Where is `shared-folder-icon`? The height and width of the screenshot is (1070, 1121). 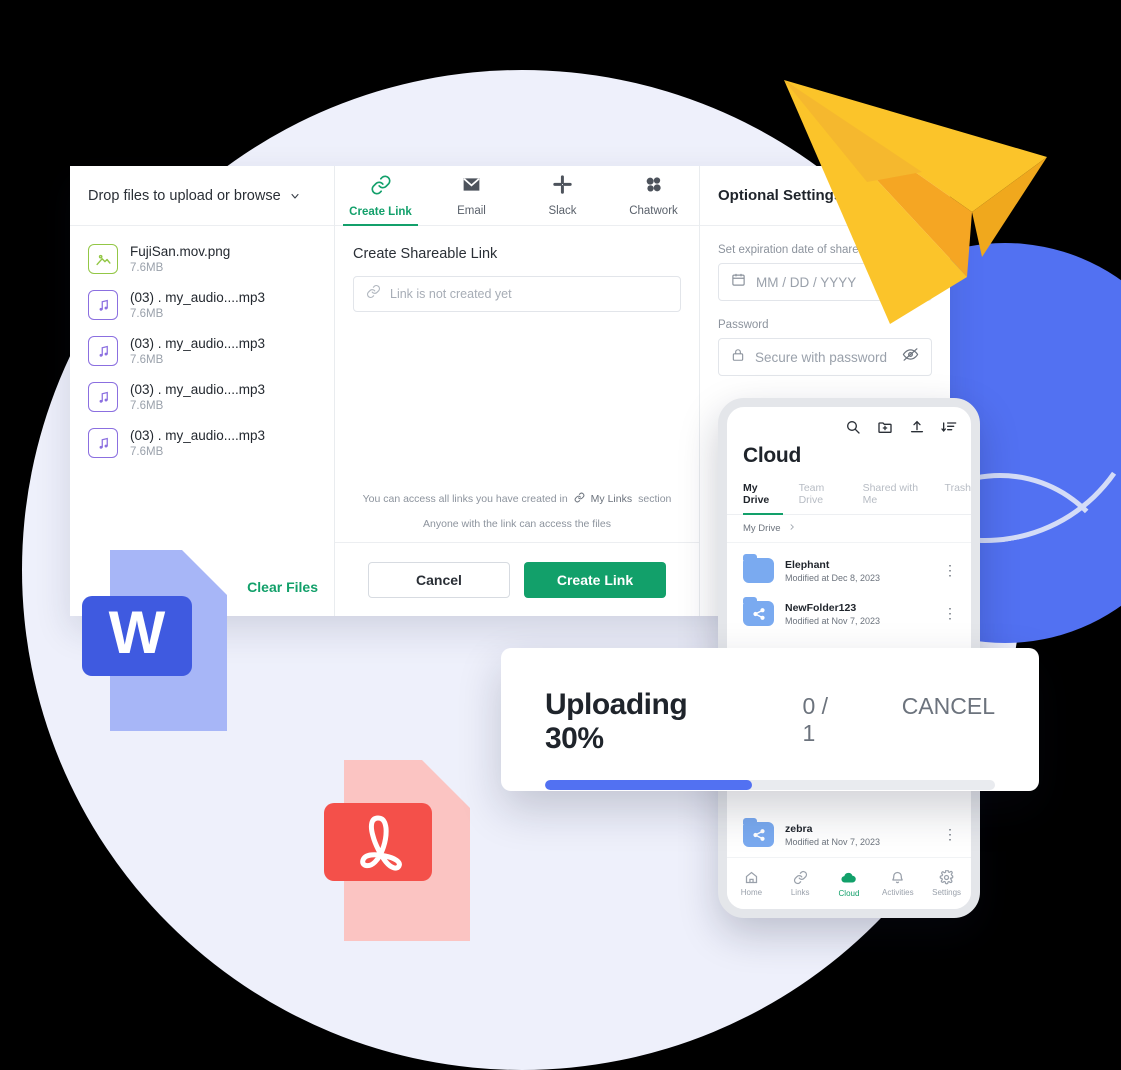
shared-folder-icon is located at coordinates (758, 832).